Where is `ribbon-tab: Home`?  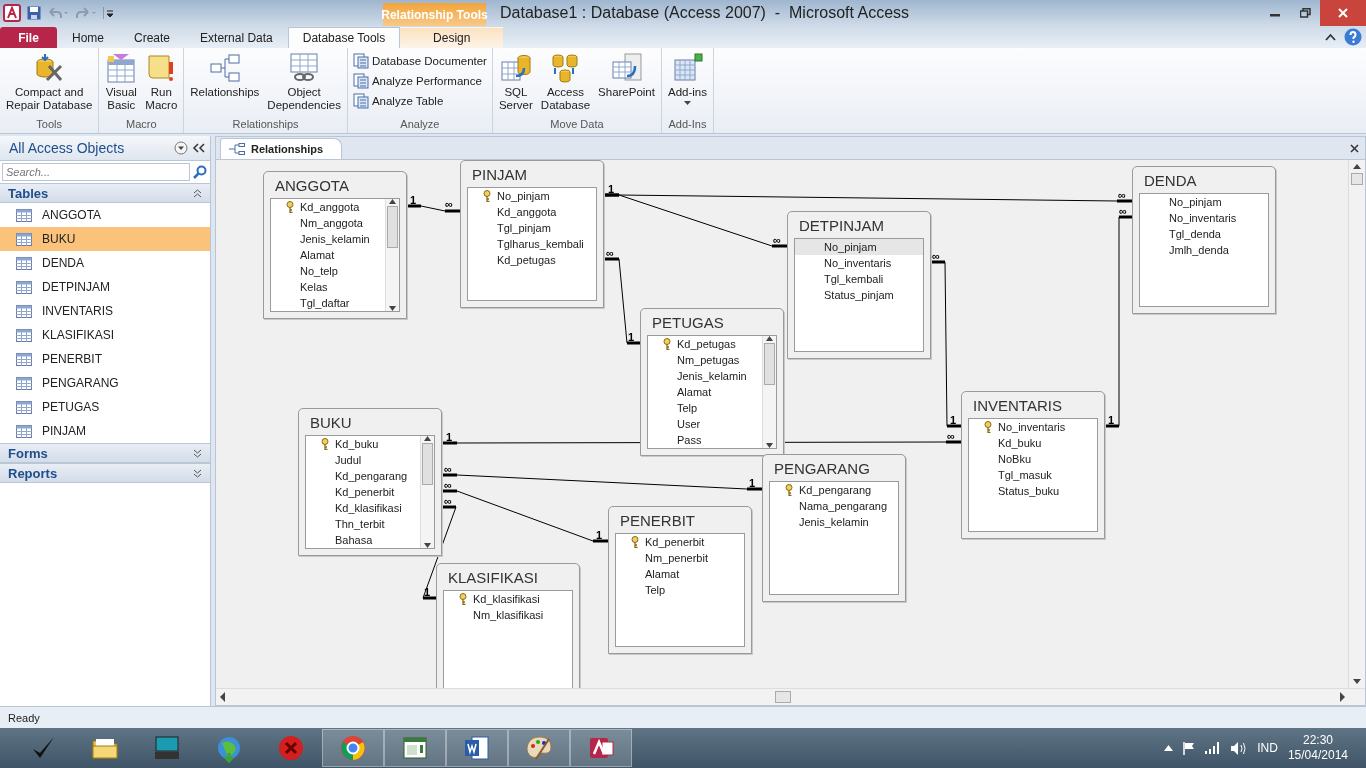
ribbon-tab: Home is located at coordinates (88, 37).